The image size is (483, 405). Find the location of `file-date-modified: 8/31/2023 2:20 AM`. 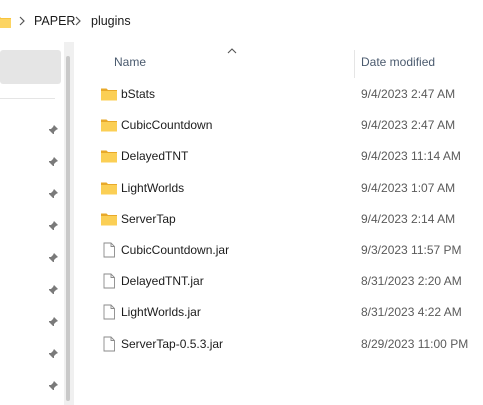

file-date-modified: 8/31/2023 2:20 AM is located at coordinates (411, 281).